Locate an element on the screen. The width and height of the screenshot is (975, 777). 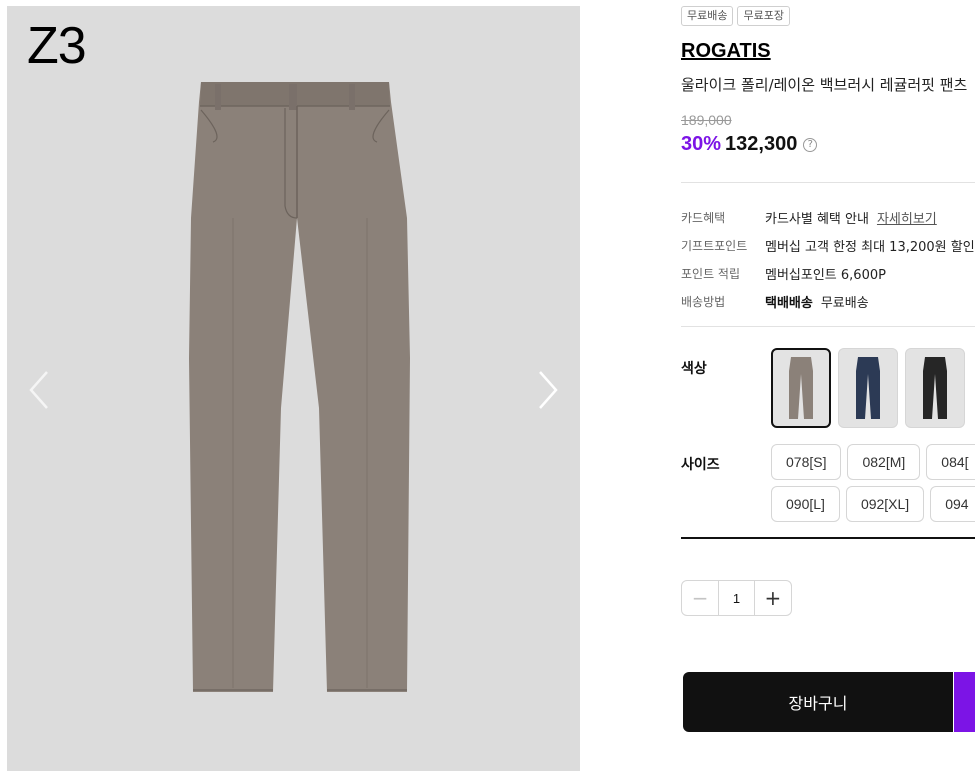
prev-image-button is located at coordinates (40, 390).